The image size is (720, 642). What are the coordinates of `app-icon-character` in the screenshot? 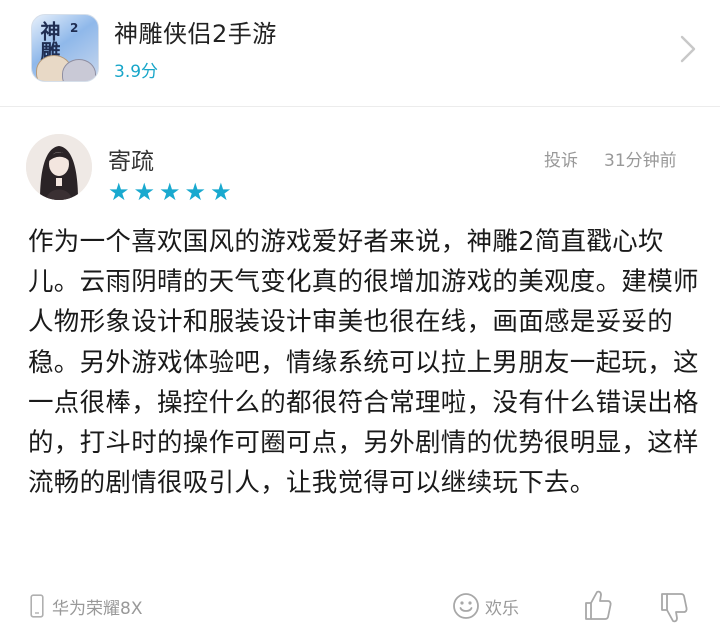 It's located at (79, 70).